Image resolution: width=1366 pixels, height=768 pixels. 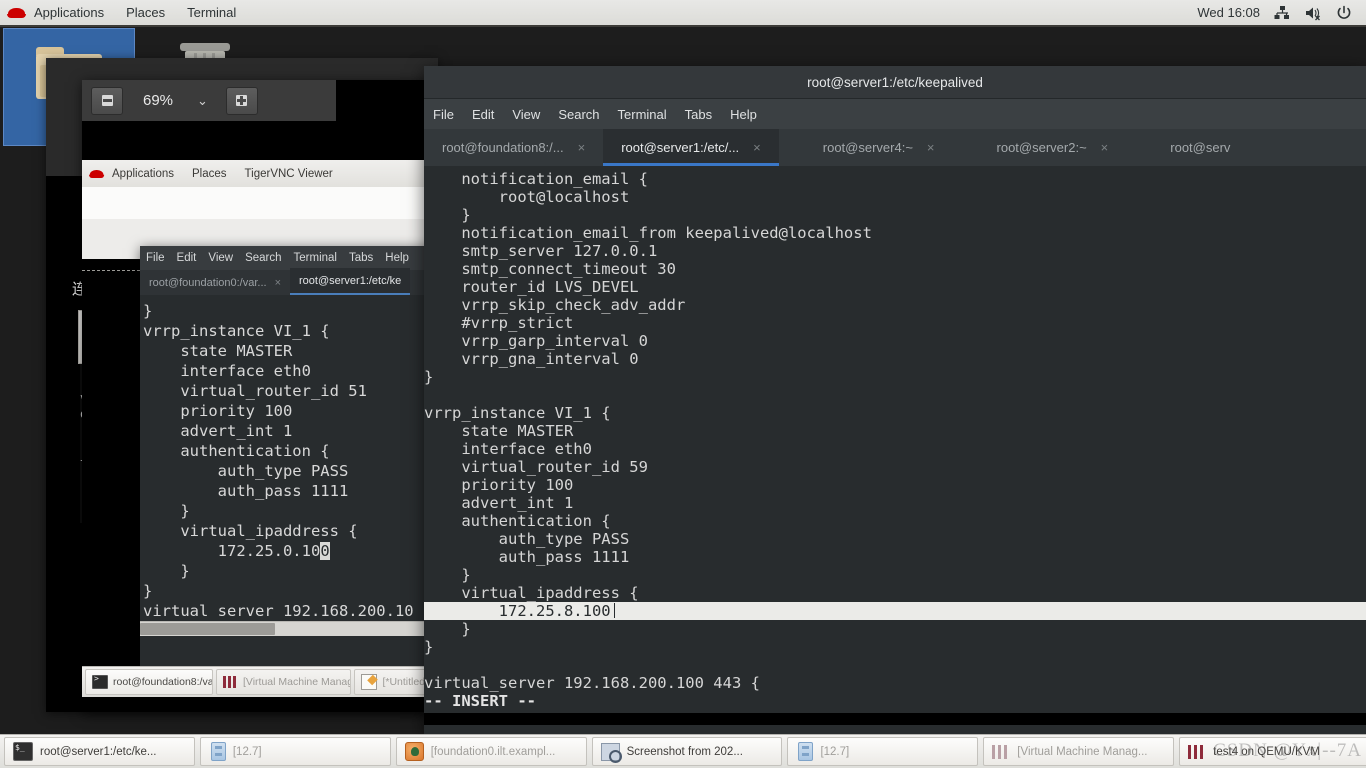 I want to click on block-cursor: 0, so click(x=325, y=551).